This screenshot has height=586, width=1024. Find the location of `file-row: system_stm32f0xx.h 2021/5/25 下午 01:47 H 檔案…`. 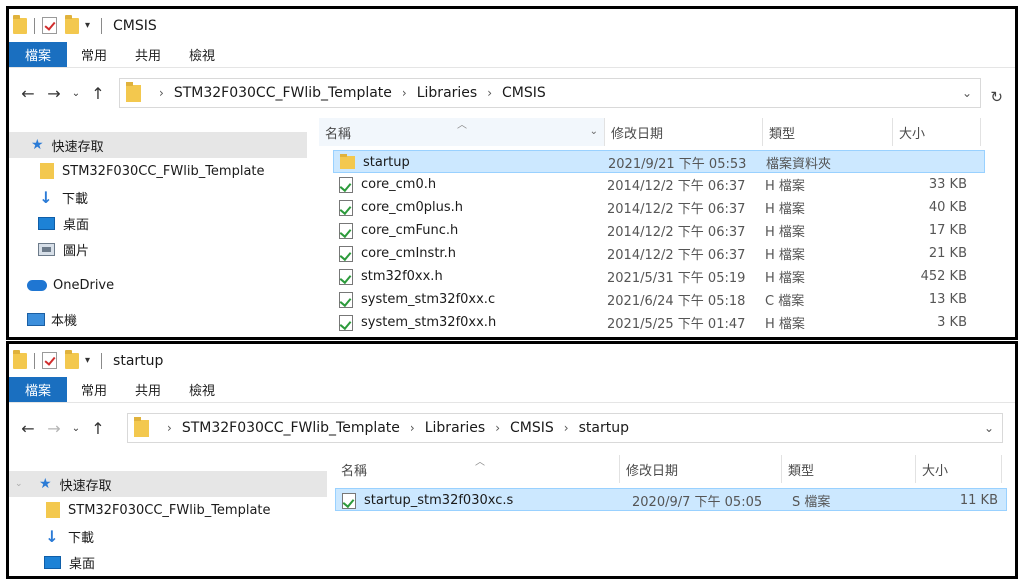

file-row: system_stm32f0xx.h 2021/5/25 下午 01:47 H 檔案… is located at coordinates (659, 322).